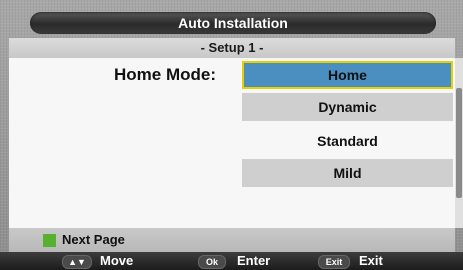  Describe the element at coordinates (254, 260) in the screenshot. I see `enter-hint-label: Enter` at that location.